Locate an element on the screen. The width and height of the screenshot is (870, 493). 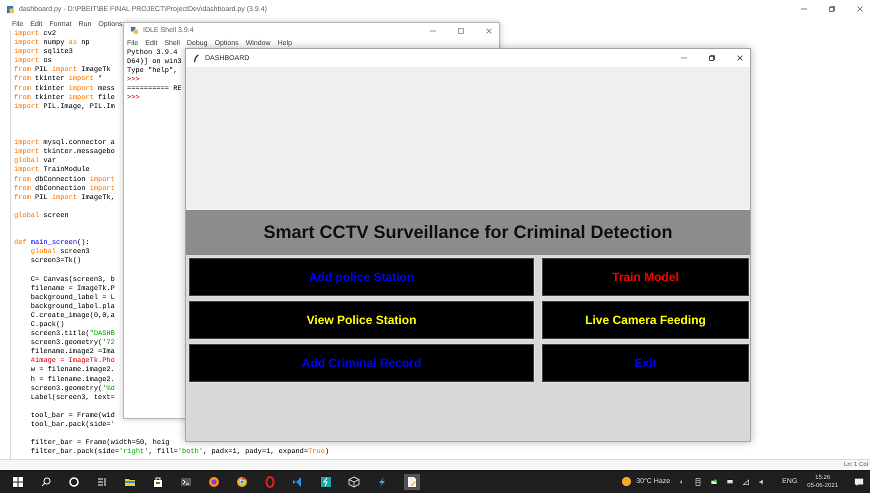
python-icon is located at coordinates (134, 30).